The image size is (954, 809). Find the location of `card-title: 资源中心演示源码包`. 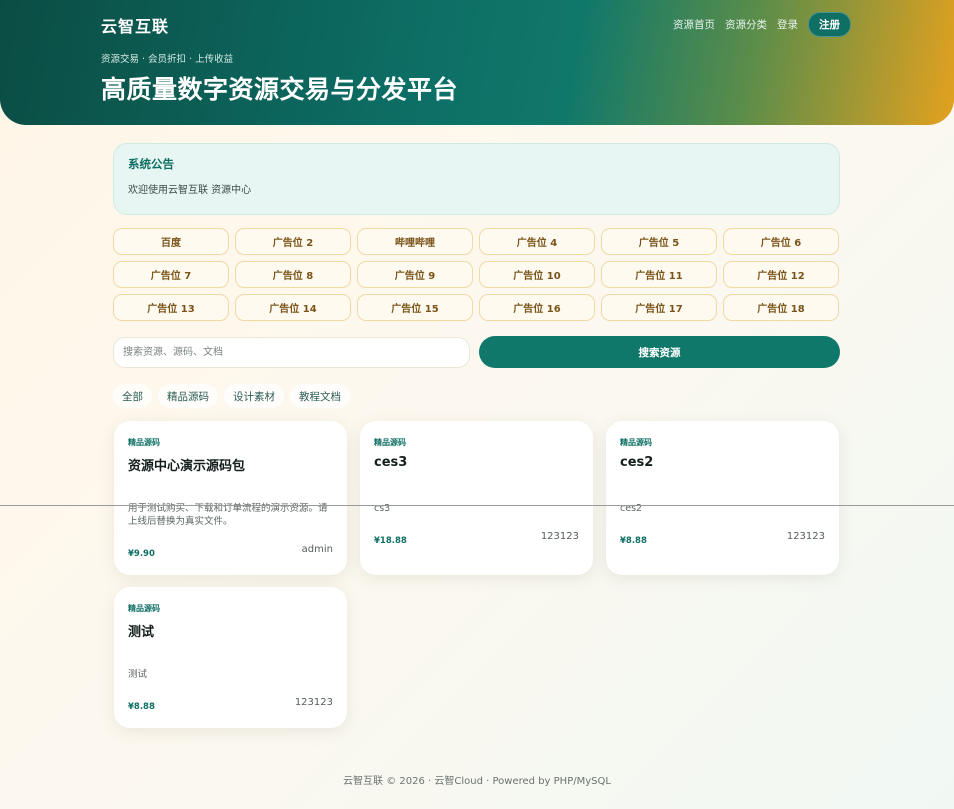

card-title: 资源中心演示源码包 is located at coordinates (187, 466).